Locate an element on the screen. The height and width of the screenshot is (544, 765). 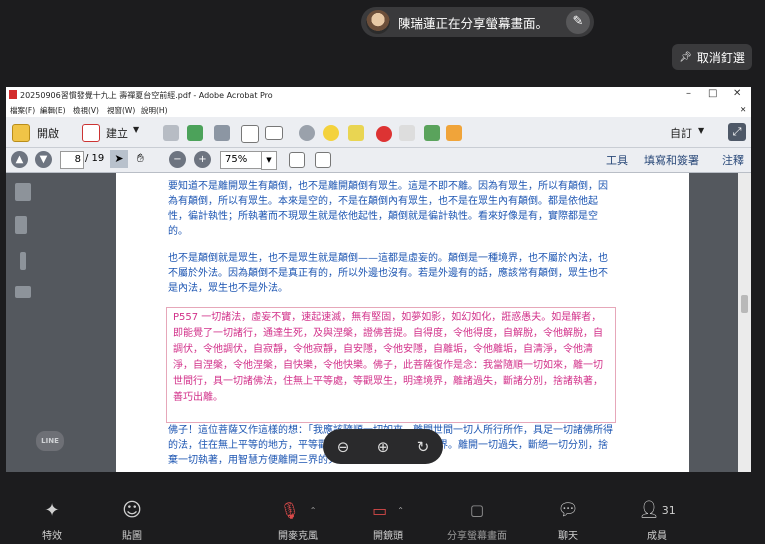
page-down-icon: ▼ is located at coordinates (43, 159).